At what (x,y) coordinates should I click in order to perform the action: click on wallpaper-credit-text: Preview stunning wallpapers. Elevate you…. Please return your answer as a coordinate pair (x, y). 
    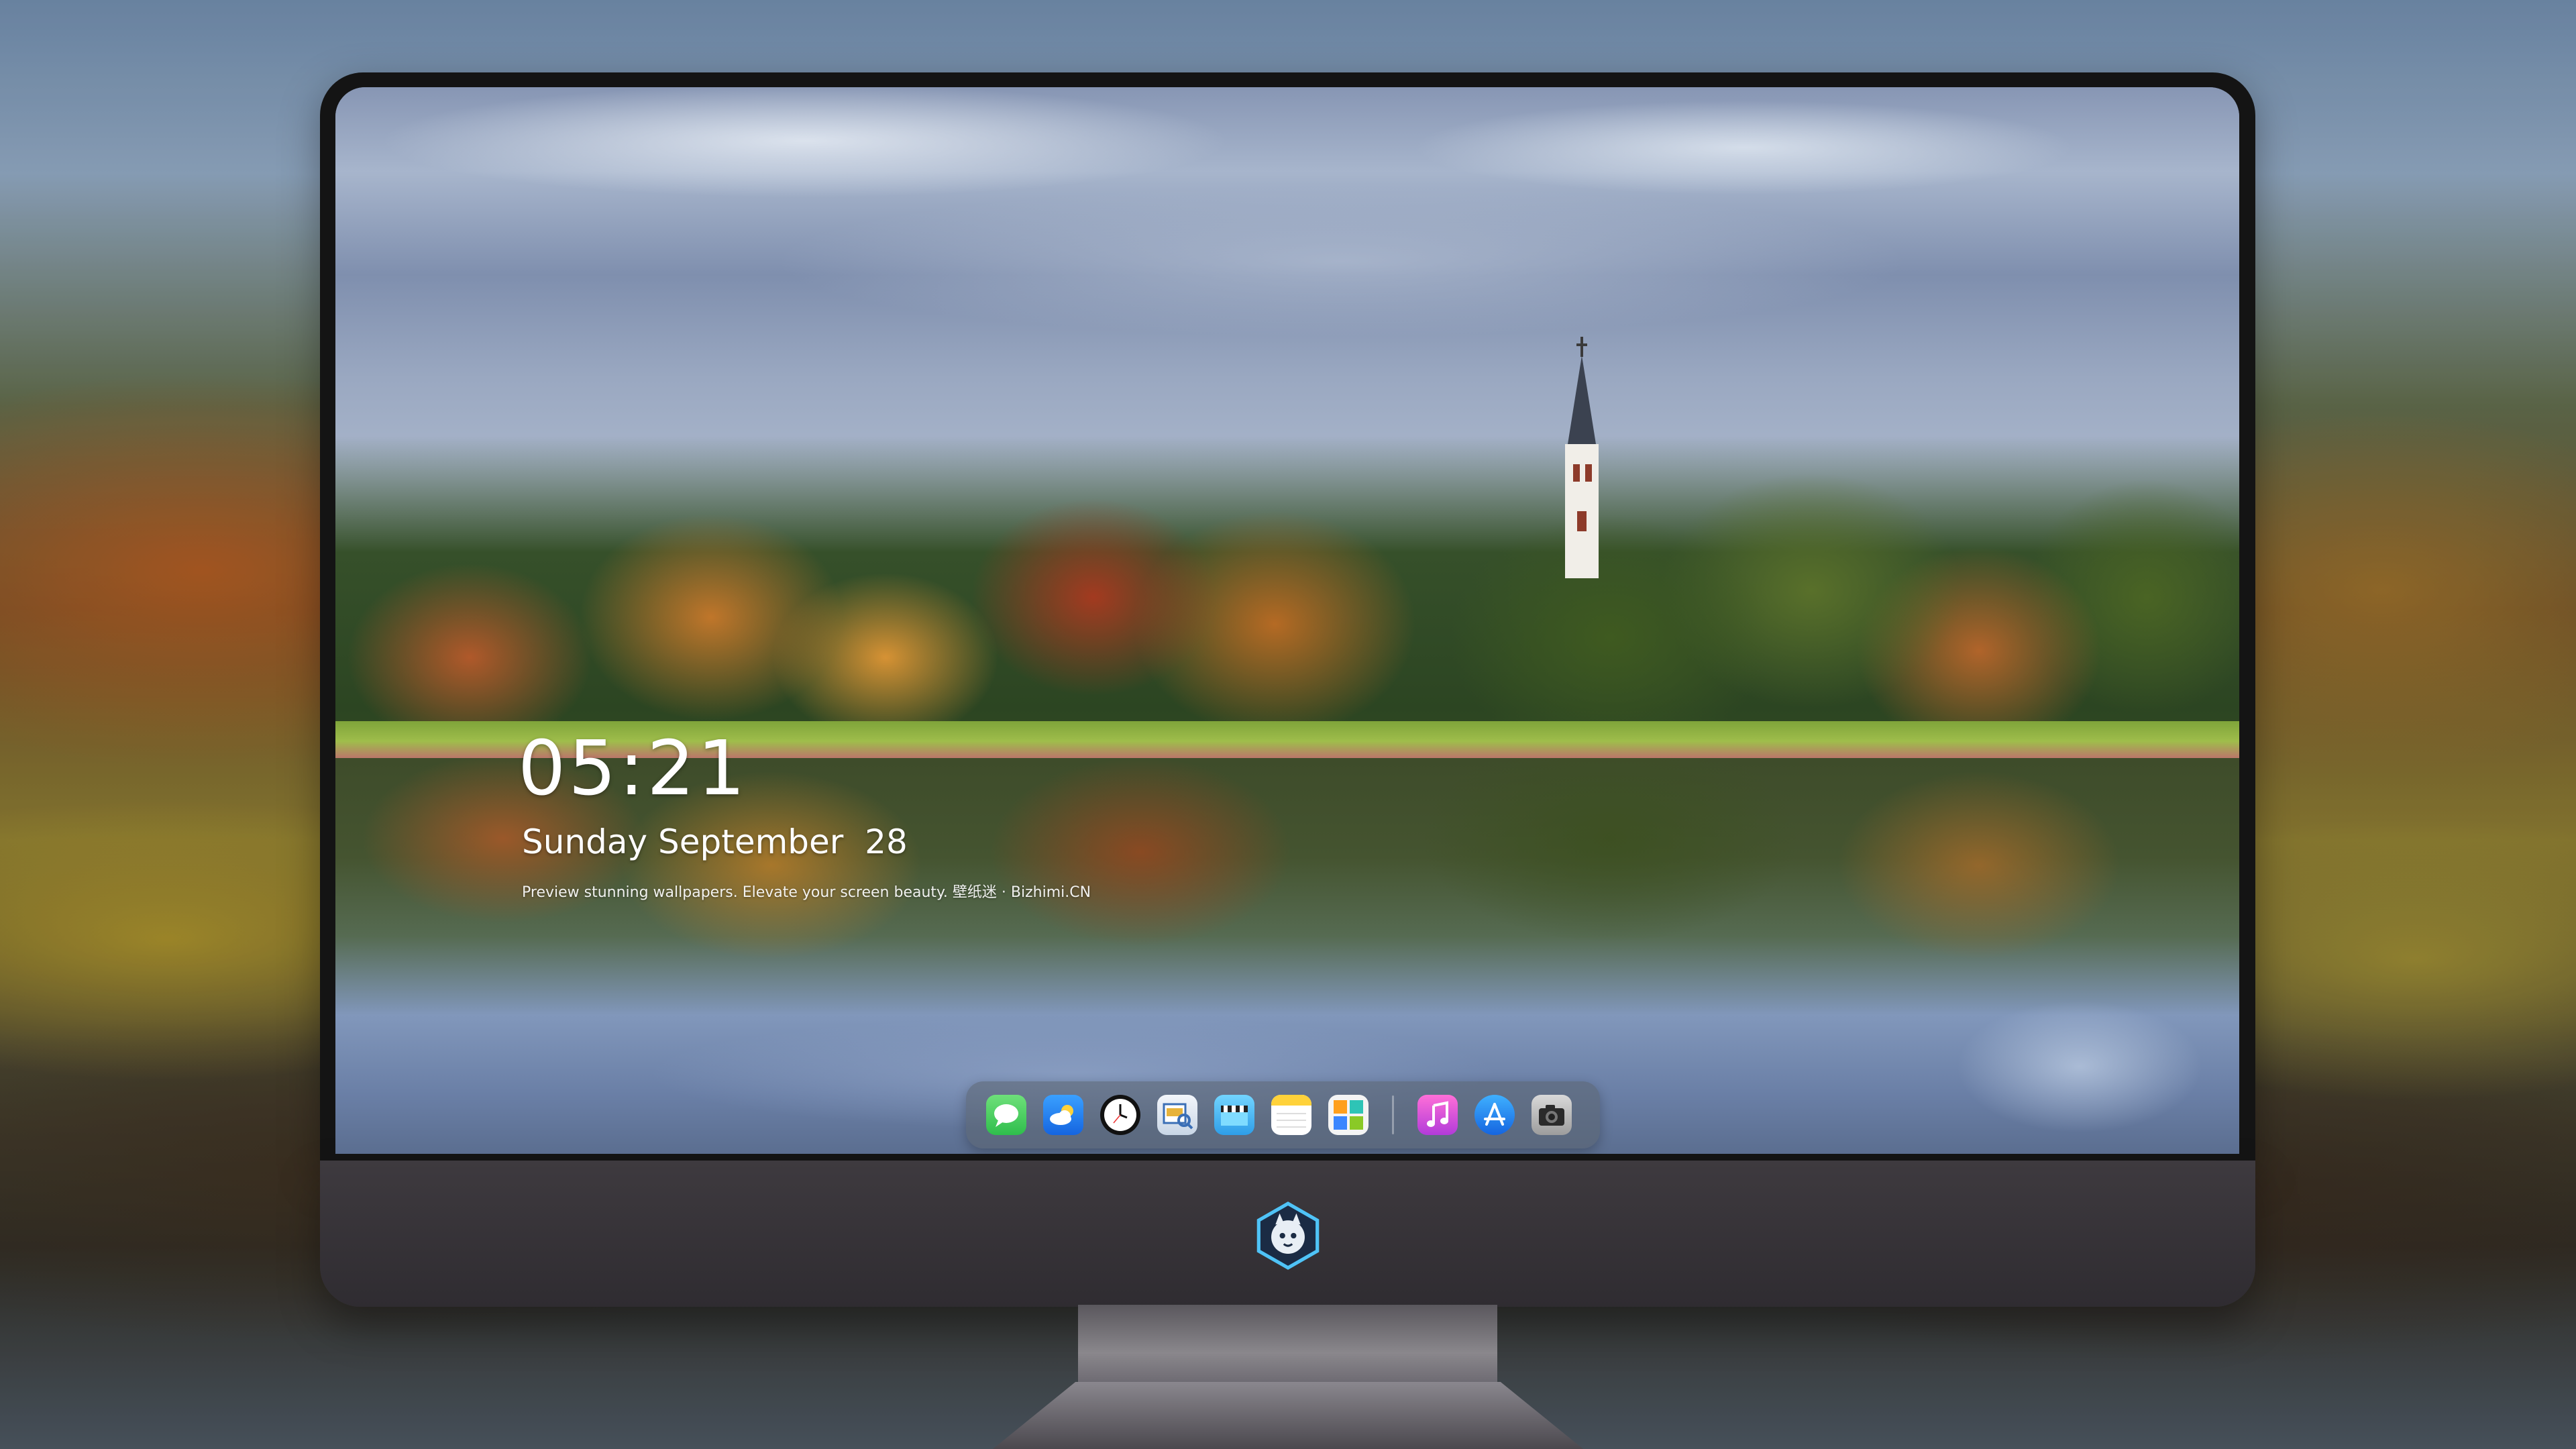
    Looking at the image, I should click on (806, 892).